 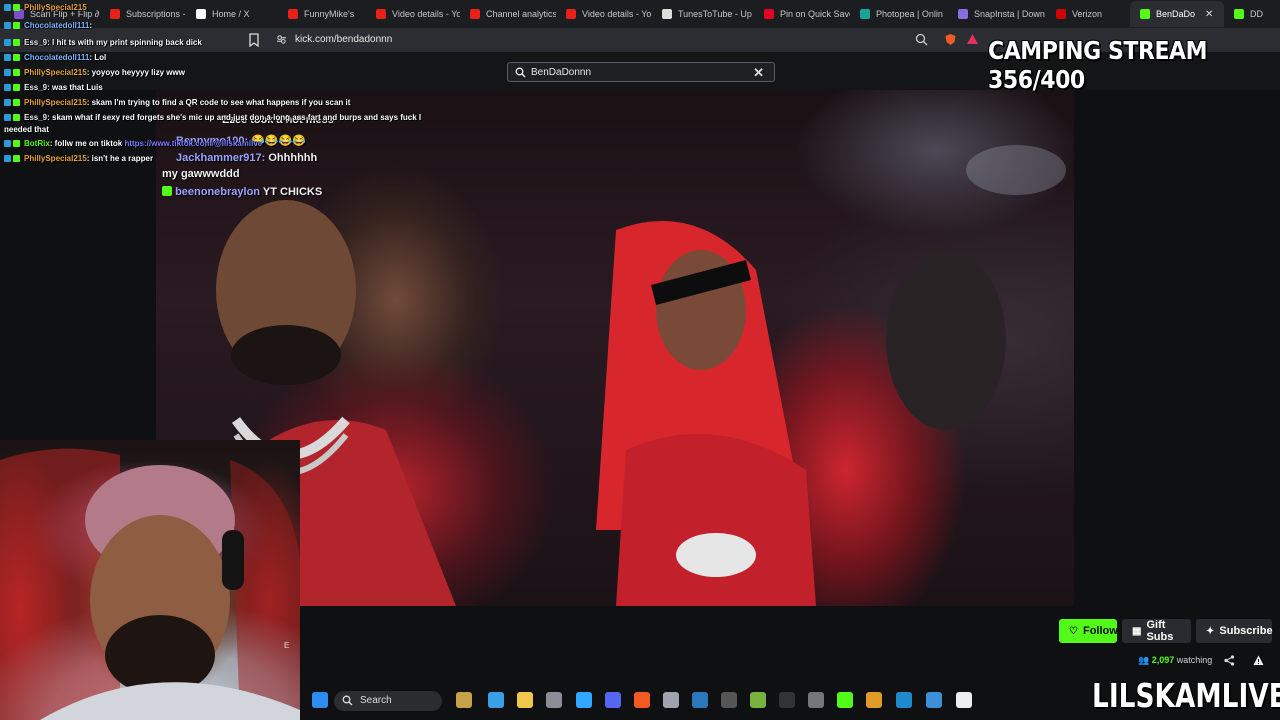 I want to click on clear-search-icon: ✕, so click(x=758, y=73).